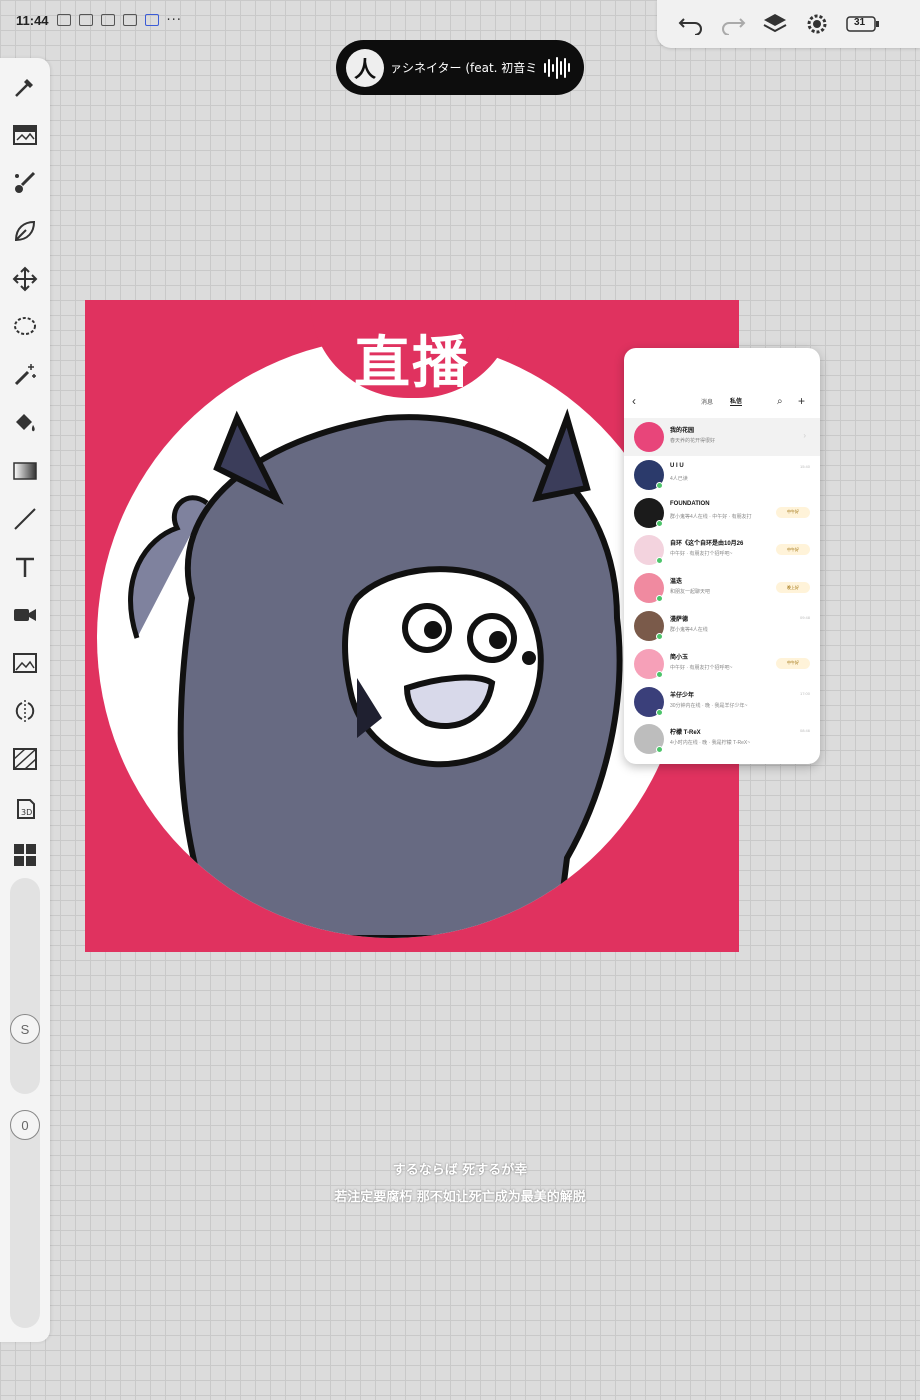  Describe the element at coordinates (25, 471) in the screenshot. I see `gradient-icon` at that location.